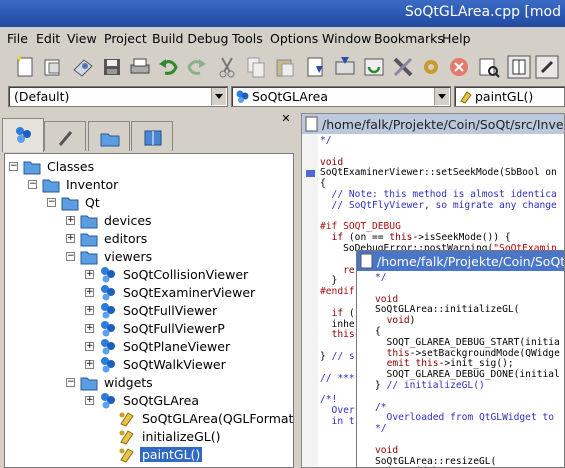 Image resolution: width=565 pixels, height=468 pixels. What do you see at coordinates (174, 328) in the screenshot?
I see `tree-item-label: SoQtFullViewerP` at bounding box center [174, 328].